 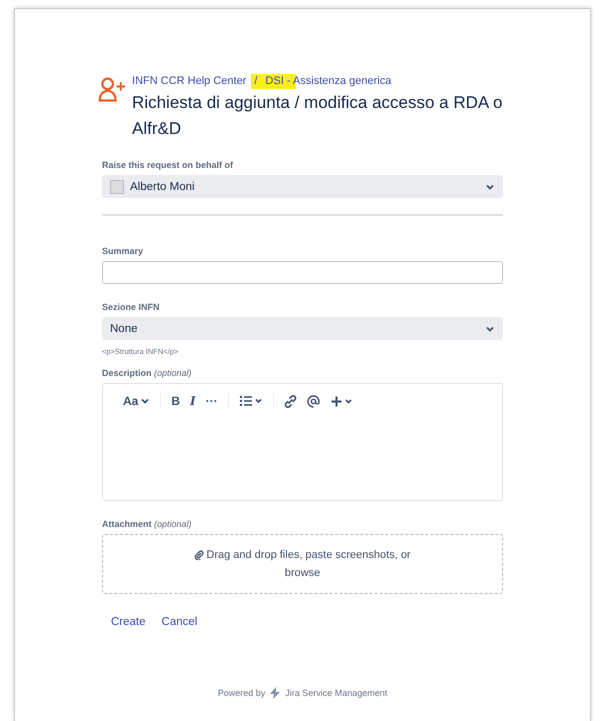 I want to click on field-label: Sezione INFN, so click(x=131, y=307).